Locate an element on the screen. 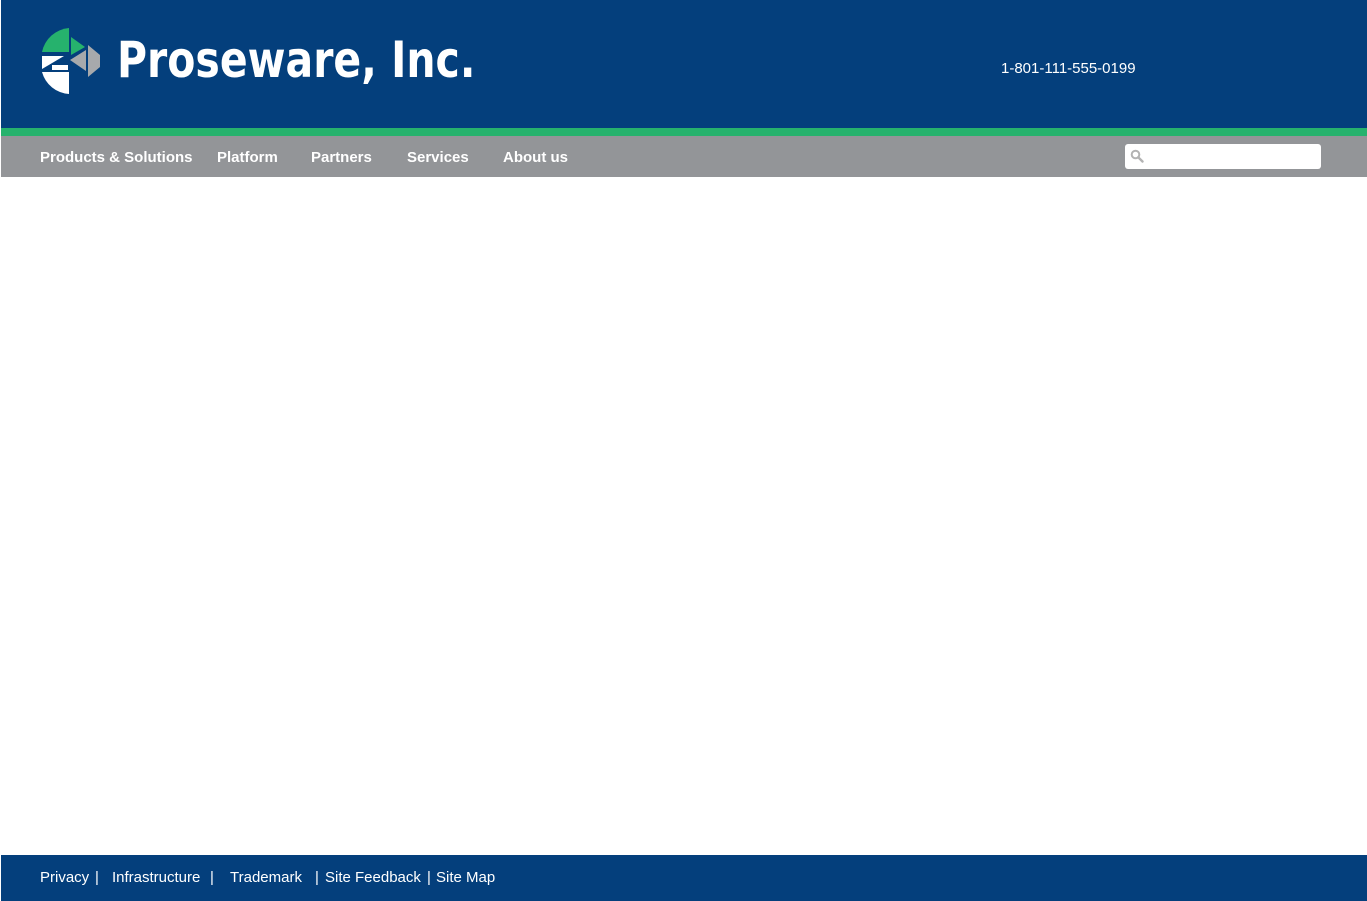 Image resolution: width=1367 pixels, height=901 pixels. nav-item-products-solutions: Products & Solutions is located at coordinates (116, 156).